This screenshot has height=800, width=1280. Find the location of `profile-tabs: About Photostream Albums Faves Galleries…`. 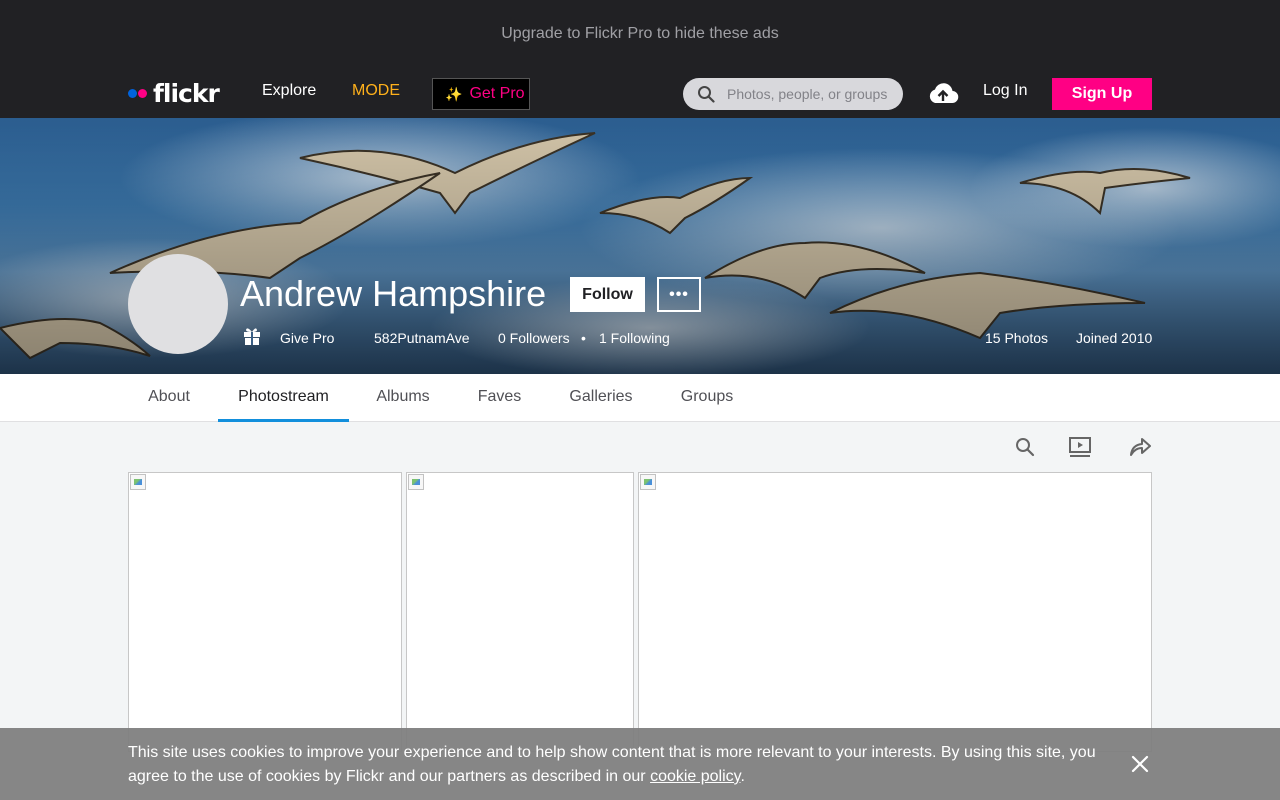

profile-tabs: About Photostream Albums Faves Galleries… is located at coordinates (640, 398).